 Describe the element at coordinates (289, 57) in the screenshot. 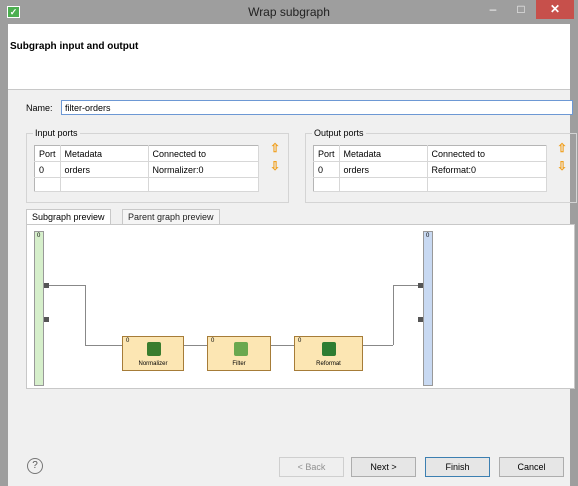

I see `dialog-header: Subgraph input and output` at that location.